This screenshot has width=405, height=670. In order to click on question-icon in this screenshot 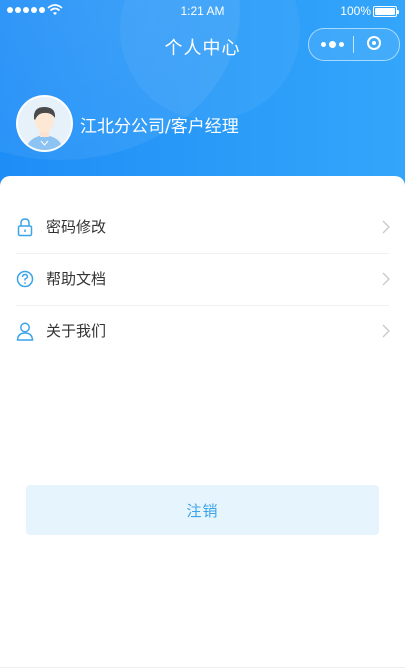, I will do `click(25, 279)`.